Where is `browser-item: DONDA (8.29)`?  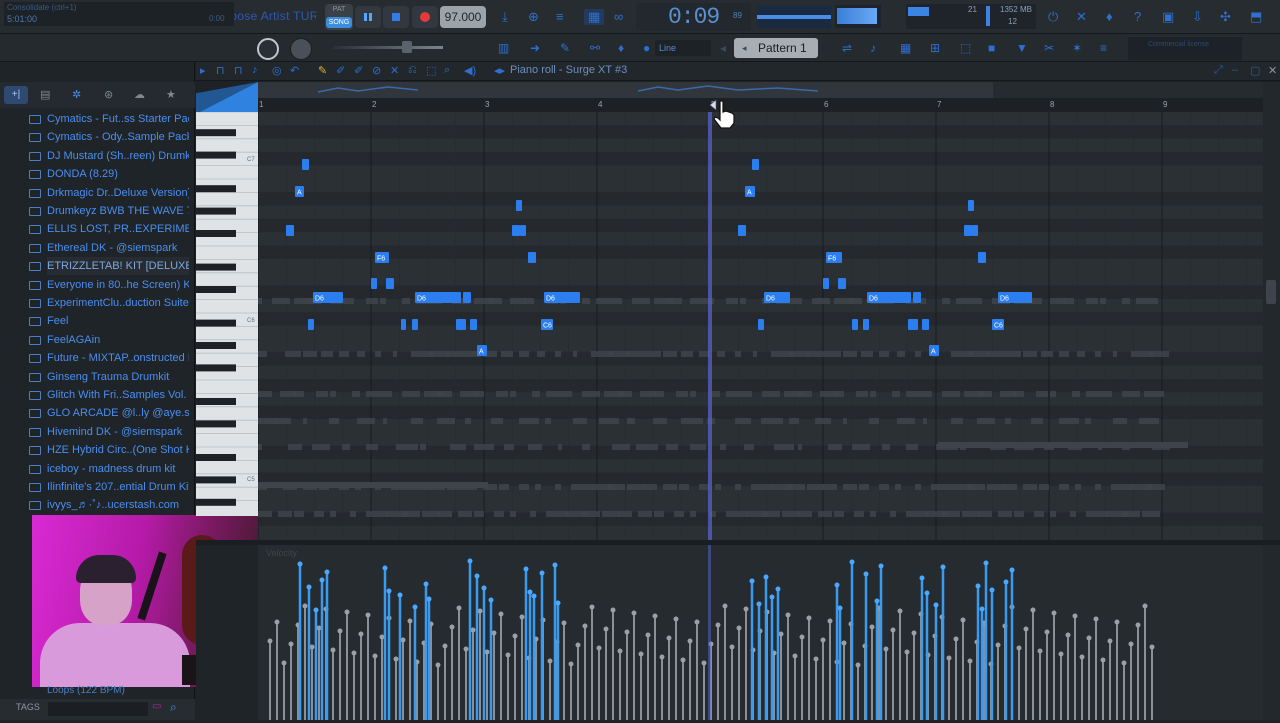
browser-item: DONDA (8.29) is located at coordinates (118, 174).